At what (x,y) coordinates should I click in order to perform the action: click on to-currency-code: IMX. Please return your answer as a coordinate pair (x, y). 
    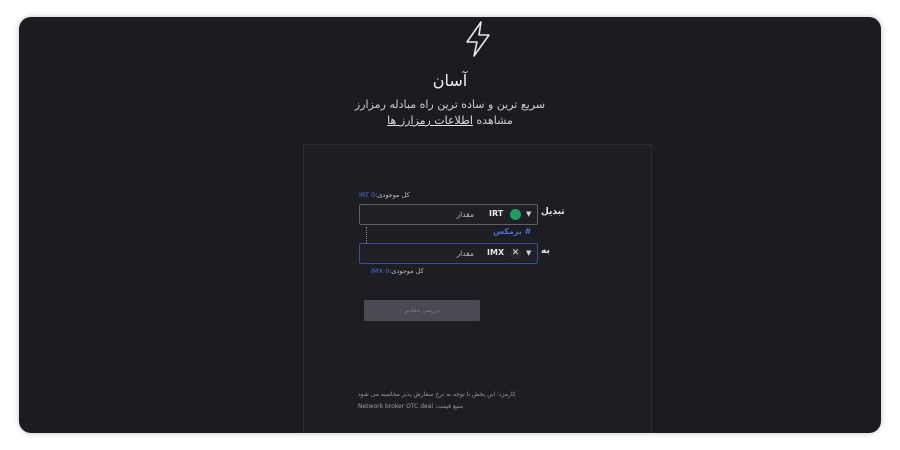
    Looking at the image, I should click on (495, 252).